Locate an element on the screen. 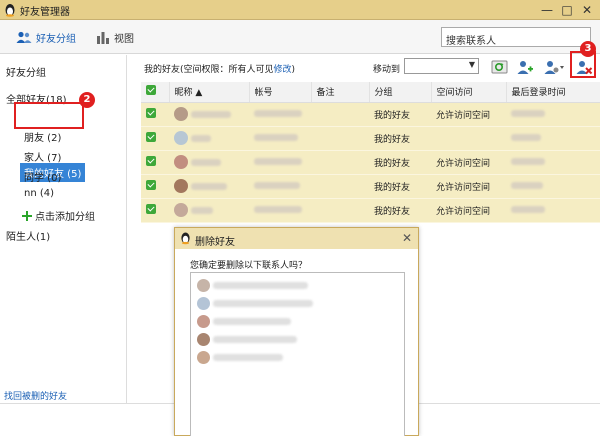  friend-settings-icon is located at coordinates (554, 67).